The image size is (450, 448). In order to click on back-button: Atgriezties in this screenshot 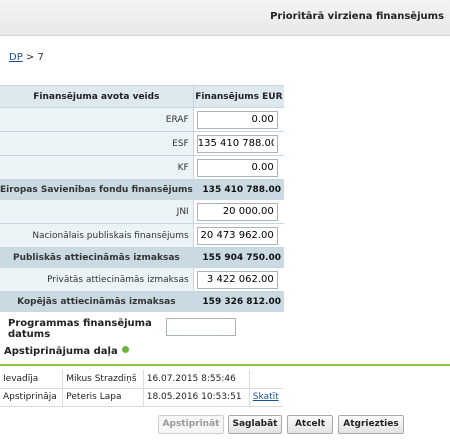, I will do `click(371, 424)`.